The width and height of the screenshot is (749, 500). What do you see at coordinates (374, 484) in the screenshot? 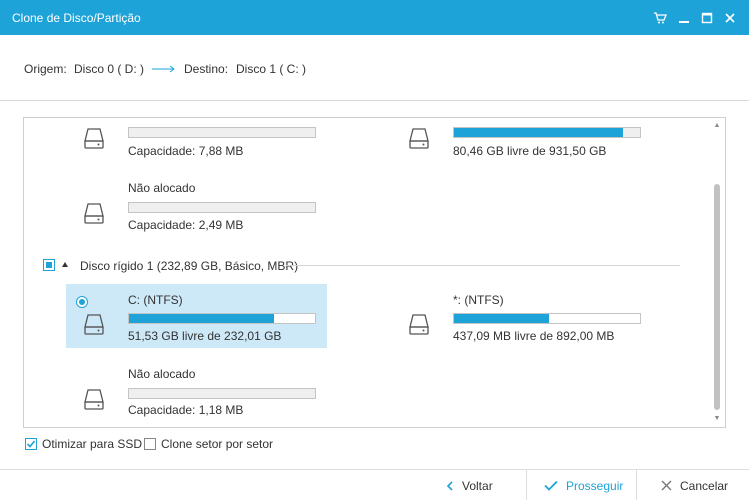
I see `footer-bar: Voltar Prosseguir Cancelar` at bounding box center [374, 484].